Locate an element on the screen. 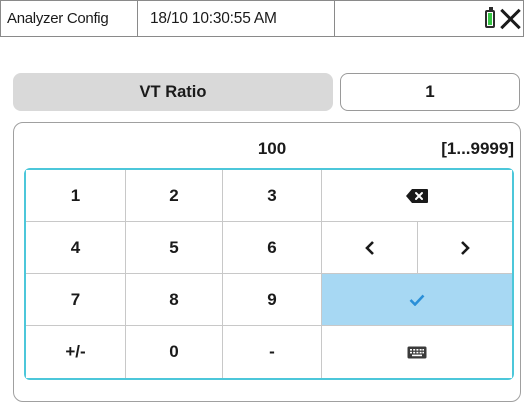 The height and width of the screenshot is (402, 524). confirm-button is located at coordinates (417, 300).